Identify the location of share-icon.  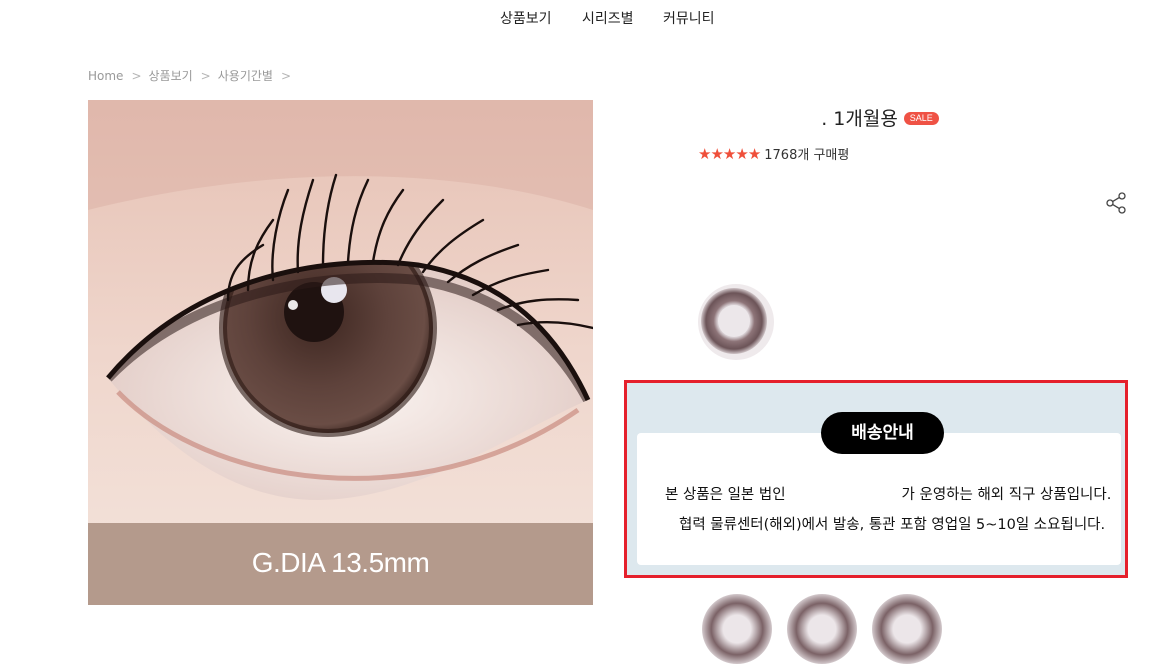
(1116, 203).